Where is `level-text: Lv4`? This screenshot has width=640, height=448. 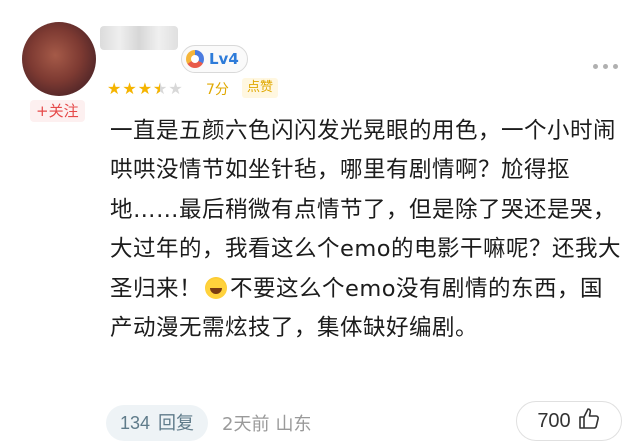
level-text: Lv4 is located at coordinates (224, 59).